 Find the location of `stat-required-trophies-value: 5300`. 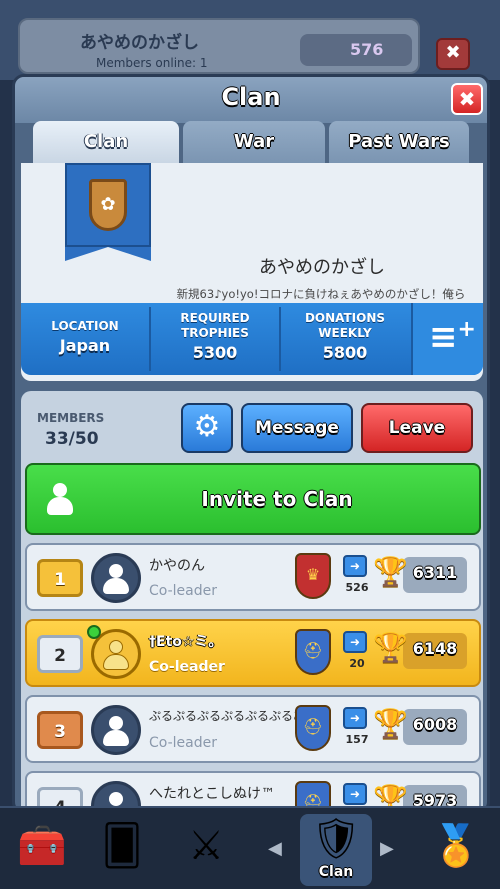

stat-required-trophies-value: 5300 is located at coordinates (215, 352).